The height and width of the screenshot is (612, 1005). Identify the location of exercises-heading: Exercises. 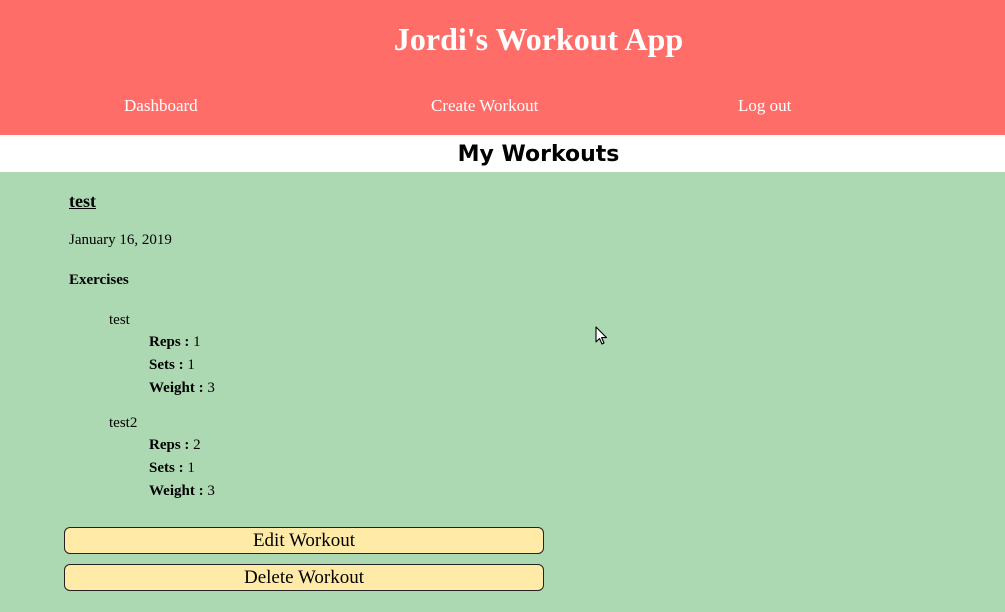
(99, 280).